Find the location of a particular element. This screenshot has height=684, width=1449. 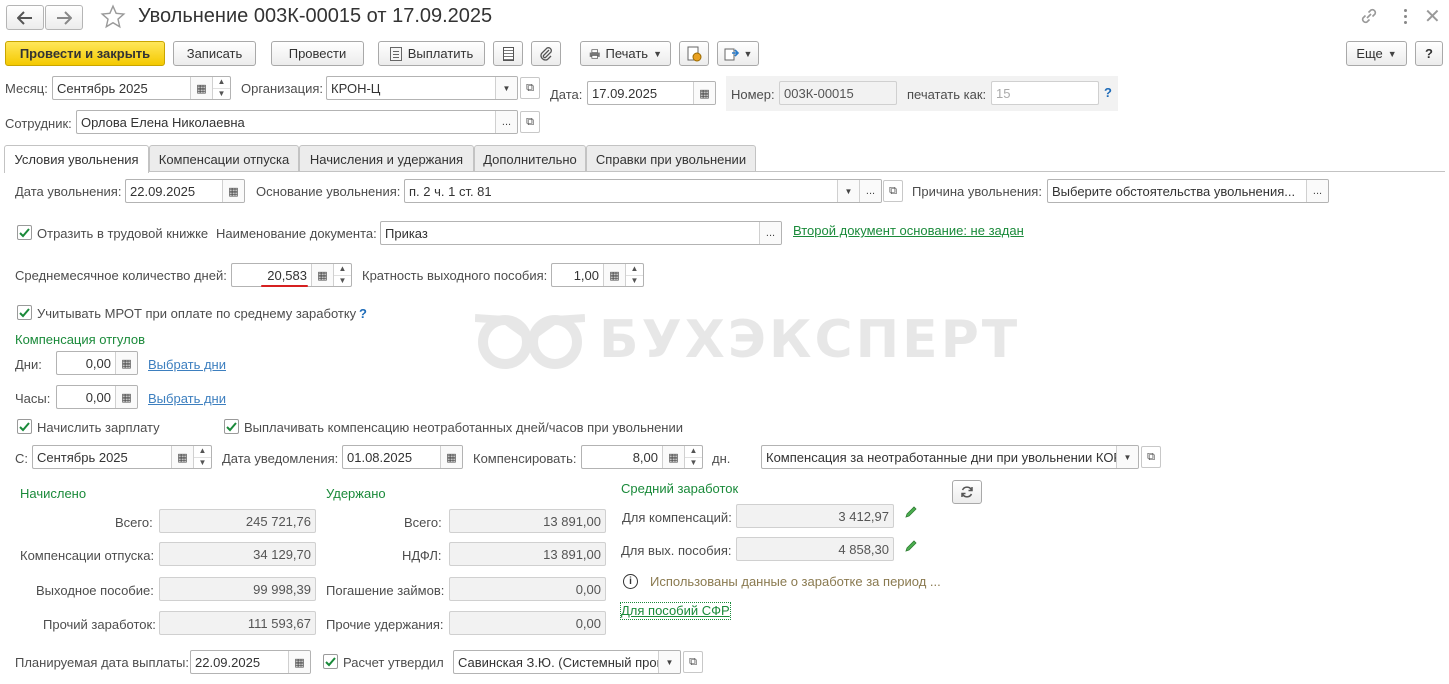

accrued-other-field: 111 593,67 is located at coordinates (237, 623).